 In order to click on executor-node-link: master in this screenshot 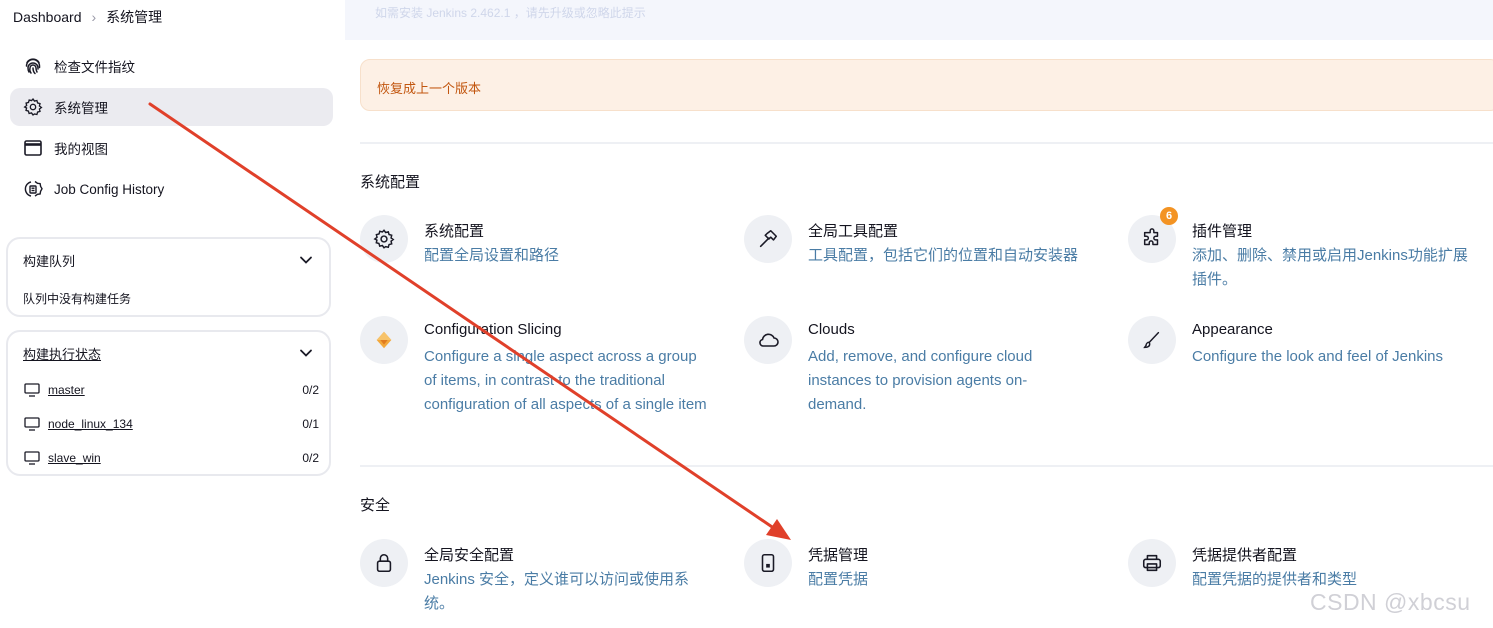, I will do `click(66, 390)`.